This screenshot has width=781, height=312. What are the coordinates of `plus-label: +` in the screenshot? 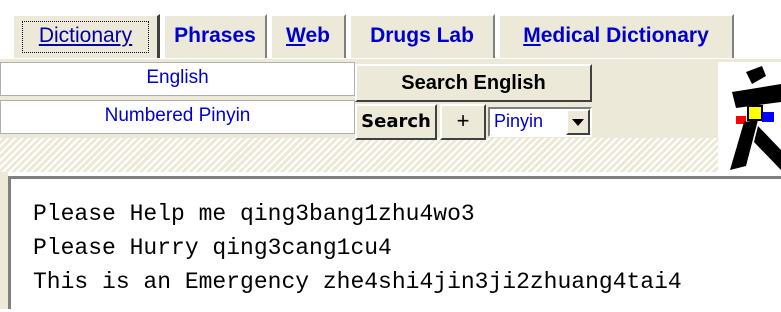 It's located at (463, 120).